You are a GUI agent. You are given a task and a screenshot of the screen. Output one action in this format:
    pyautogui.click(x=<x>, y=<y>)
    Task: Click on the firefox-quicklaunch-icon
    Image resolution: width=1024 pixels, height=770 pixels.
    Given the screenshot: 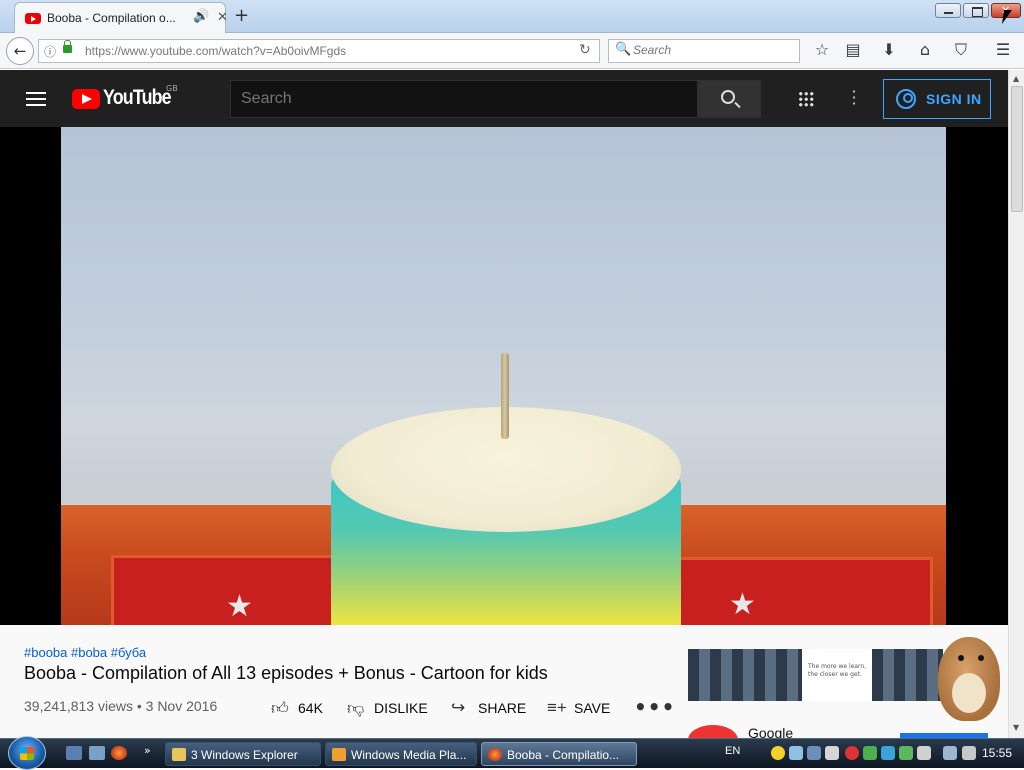 What is the action you would take?
    pyautogui.click(x=119, y=753)
    